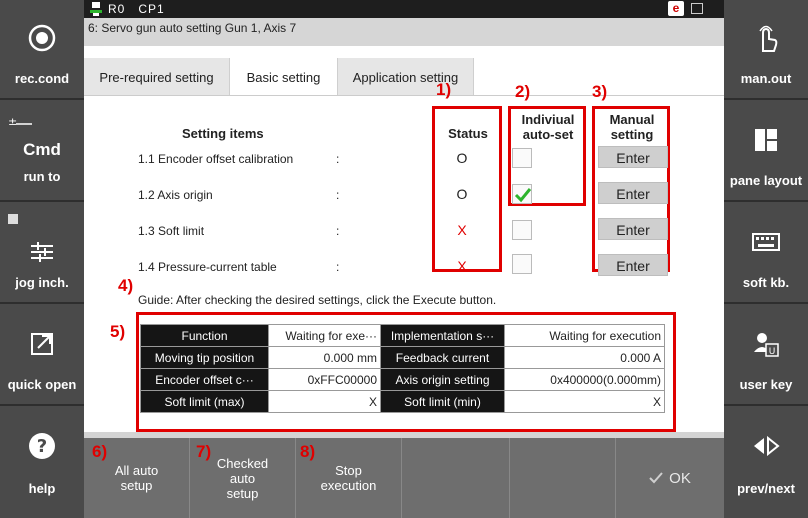 The image size is (808, 518). What do you see at coordinates (175, 195) in the screenshot?
I see `row-label: 1.2 Axis origin` at bounding box center [175, 195].